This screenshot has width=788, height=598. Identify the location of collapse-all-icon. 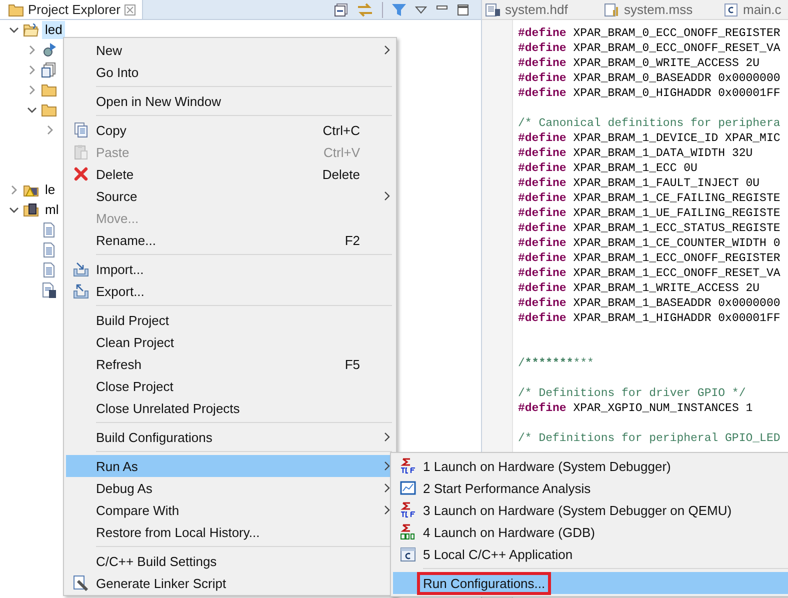
(341, 9).